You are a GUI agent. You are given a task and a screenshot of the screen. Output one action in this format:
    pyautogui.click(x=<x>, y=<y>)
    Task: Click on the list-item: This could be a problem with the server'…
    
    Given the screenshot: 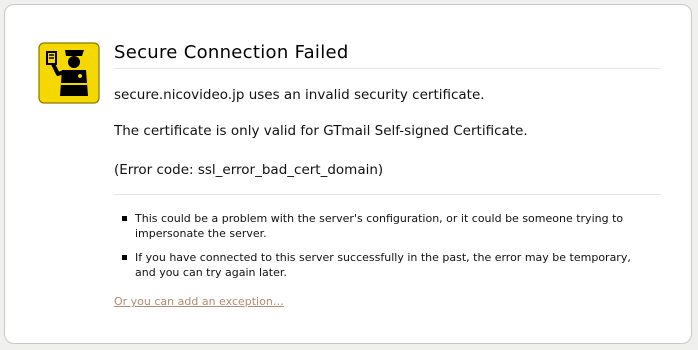 What is the action you would take?
    pyautogui.click(x=382, y=226)
    